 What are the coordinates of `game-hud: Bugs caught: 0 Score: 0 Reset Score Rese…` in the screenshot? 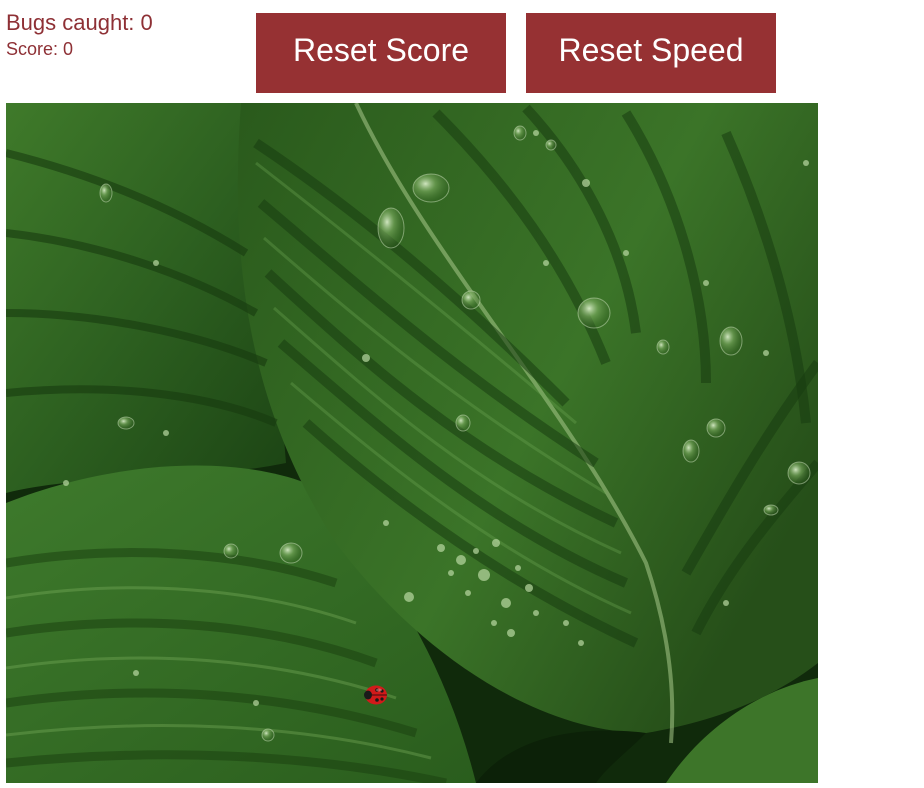 It's located at (462, 50).